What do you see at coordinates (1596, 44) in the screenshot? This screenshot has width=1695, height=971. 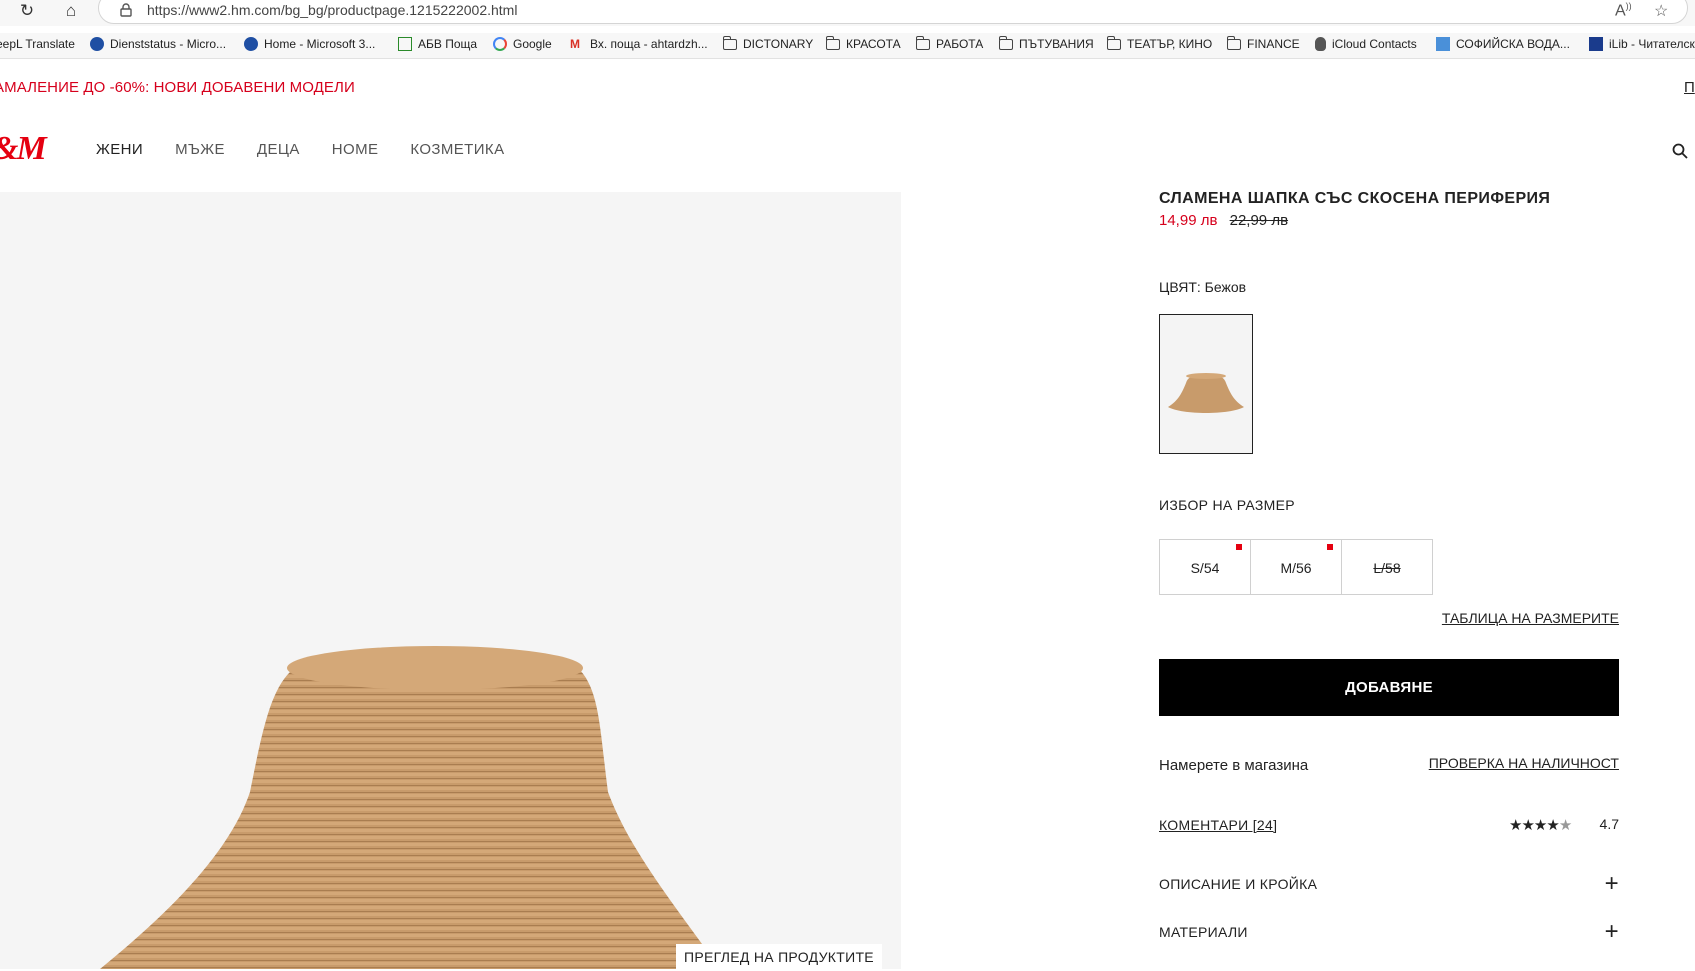 I see `ilib-icon` at bounding box center [1596, 44].